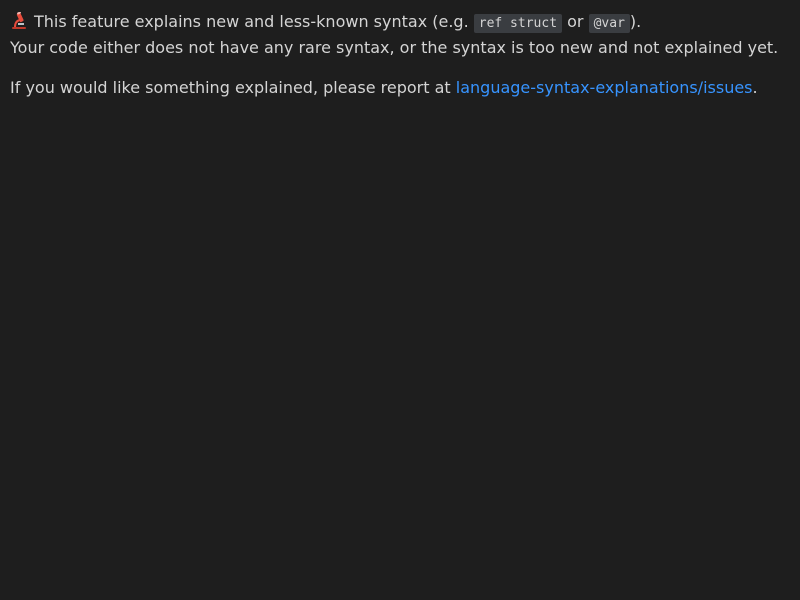 The width and height of the screenshot is (800, 600). I want to click on example-ref-struct: ref struct, so click(518, 23).